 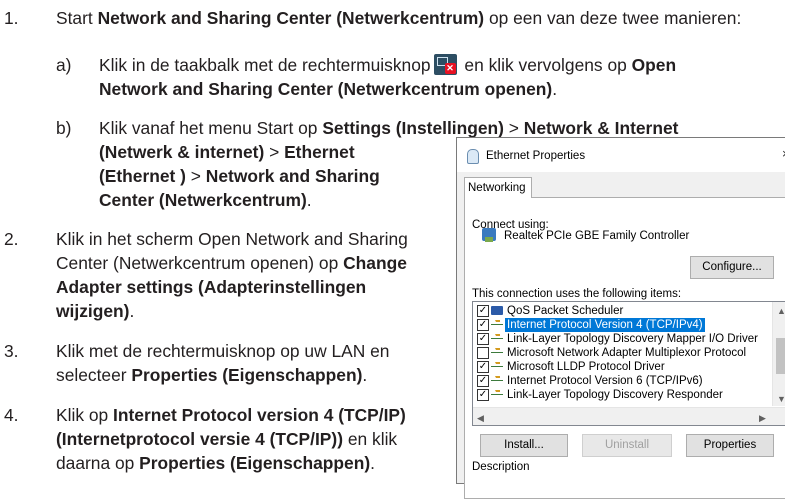 I want to click on qos-icon, so click(x=497, y=310).